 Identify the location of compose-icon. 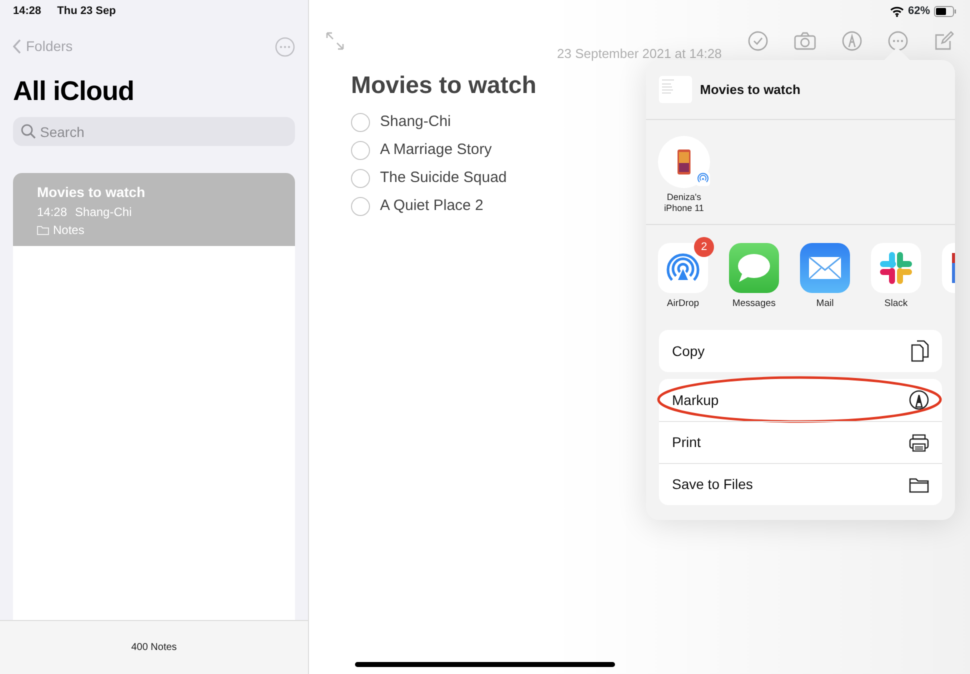
(944, 41).